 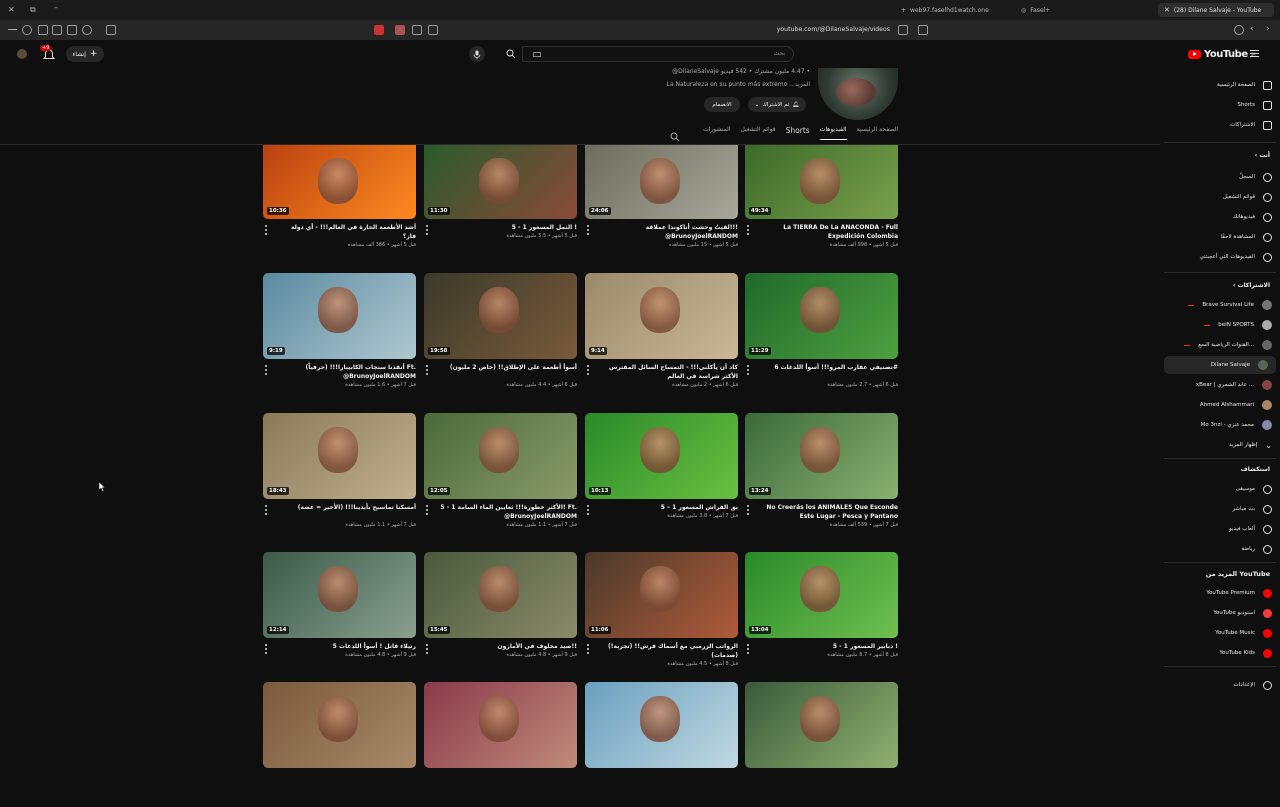 What do you see at coordinates (669, 507) in the screenshot?
I see `video-title: بق الفراش المسعور 1 – 5` at bounding box center [669, 507].